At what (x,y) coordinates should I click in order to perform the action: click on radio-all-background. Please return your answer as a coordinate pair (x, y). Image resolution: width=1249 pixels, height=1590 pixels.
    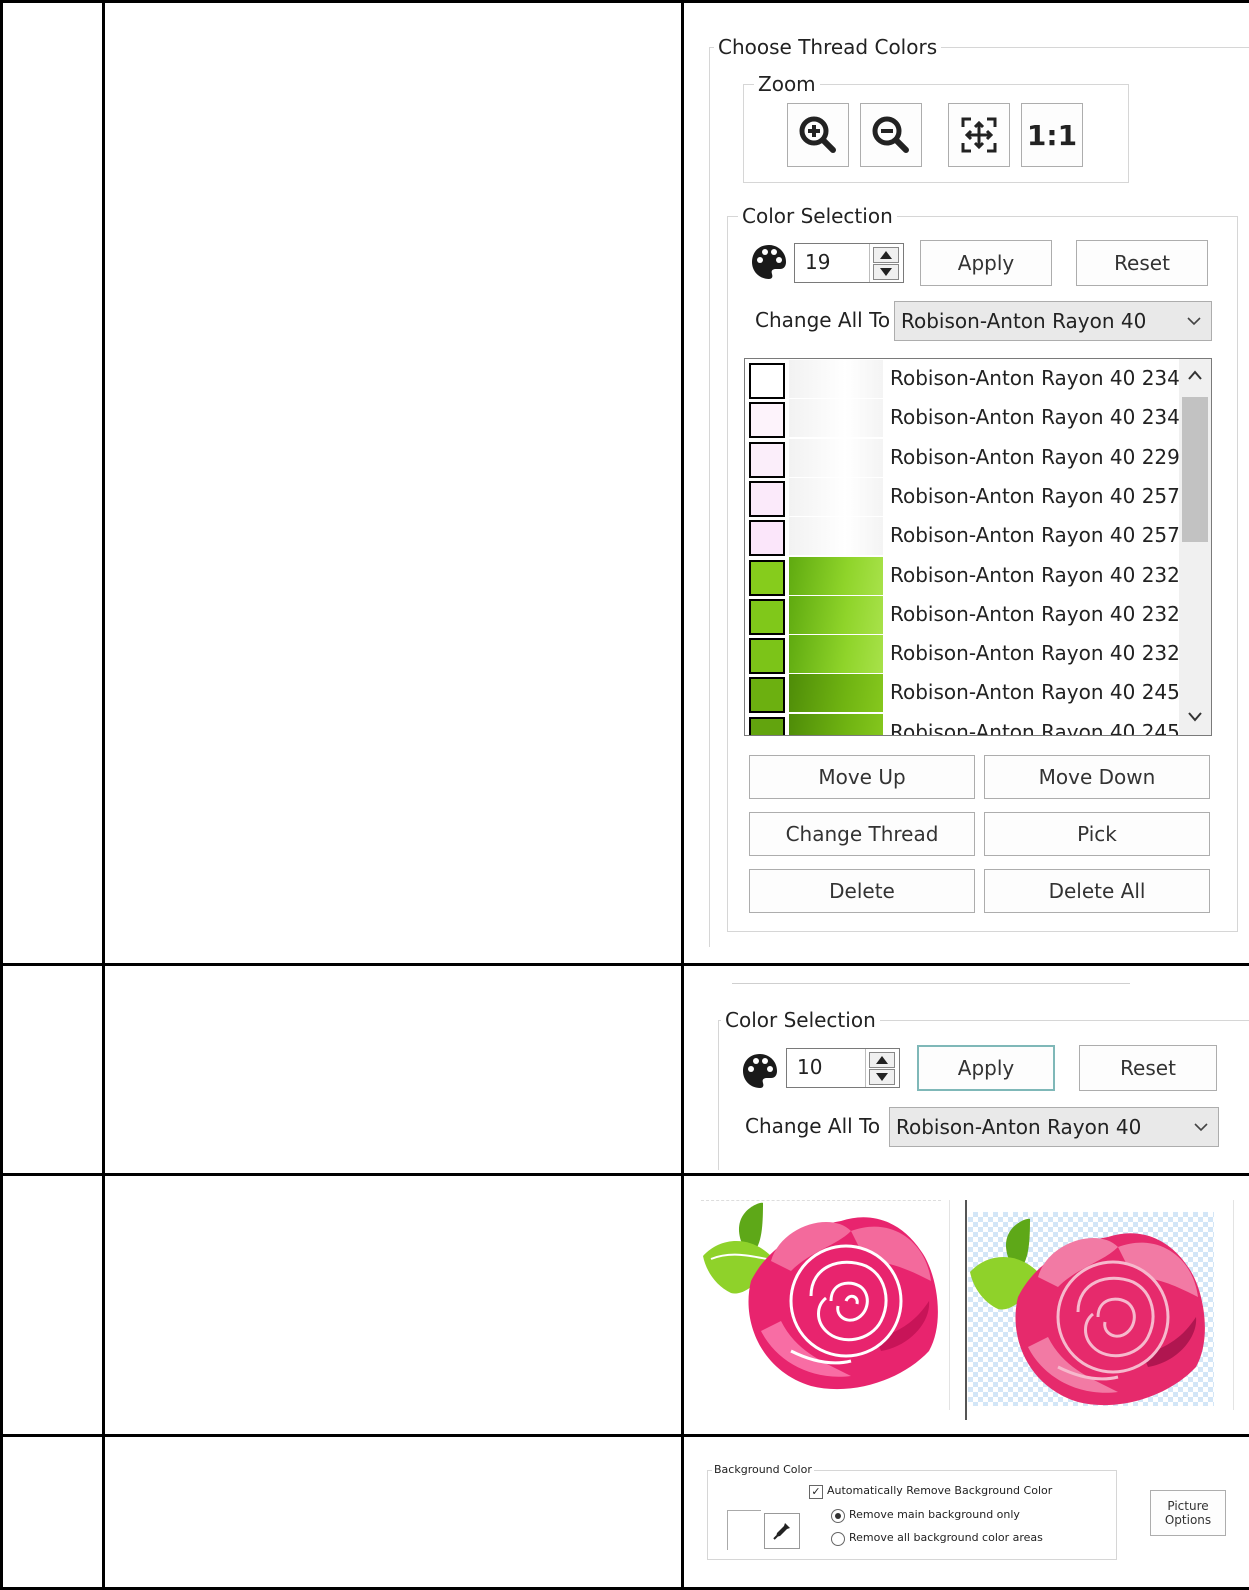
    Looking at the image, I should click on (838, 1539).